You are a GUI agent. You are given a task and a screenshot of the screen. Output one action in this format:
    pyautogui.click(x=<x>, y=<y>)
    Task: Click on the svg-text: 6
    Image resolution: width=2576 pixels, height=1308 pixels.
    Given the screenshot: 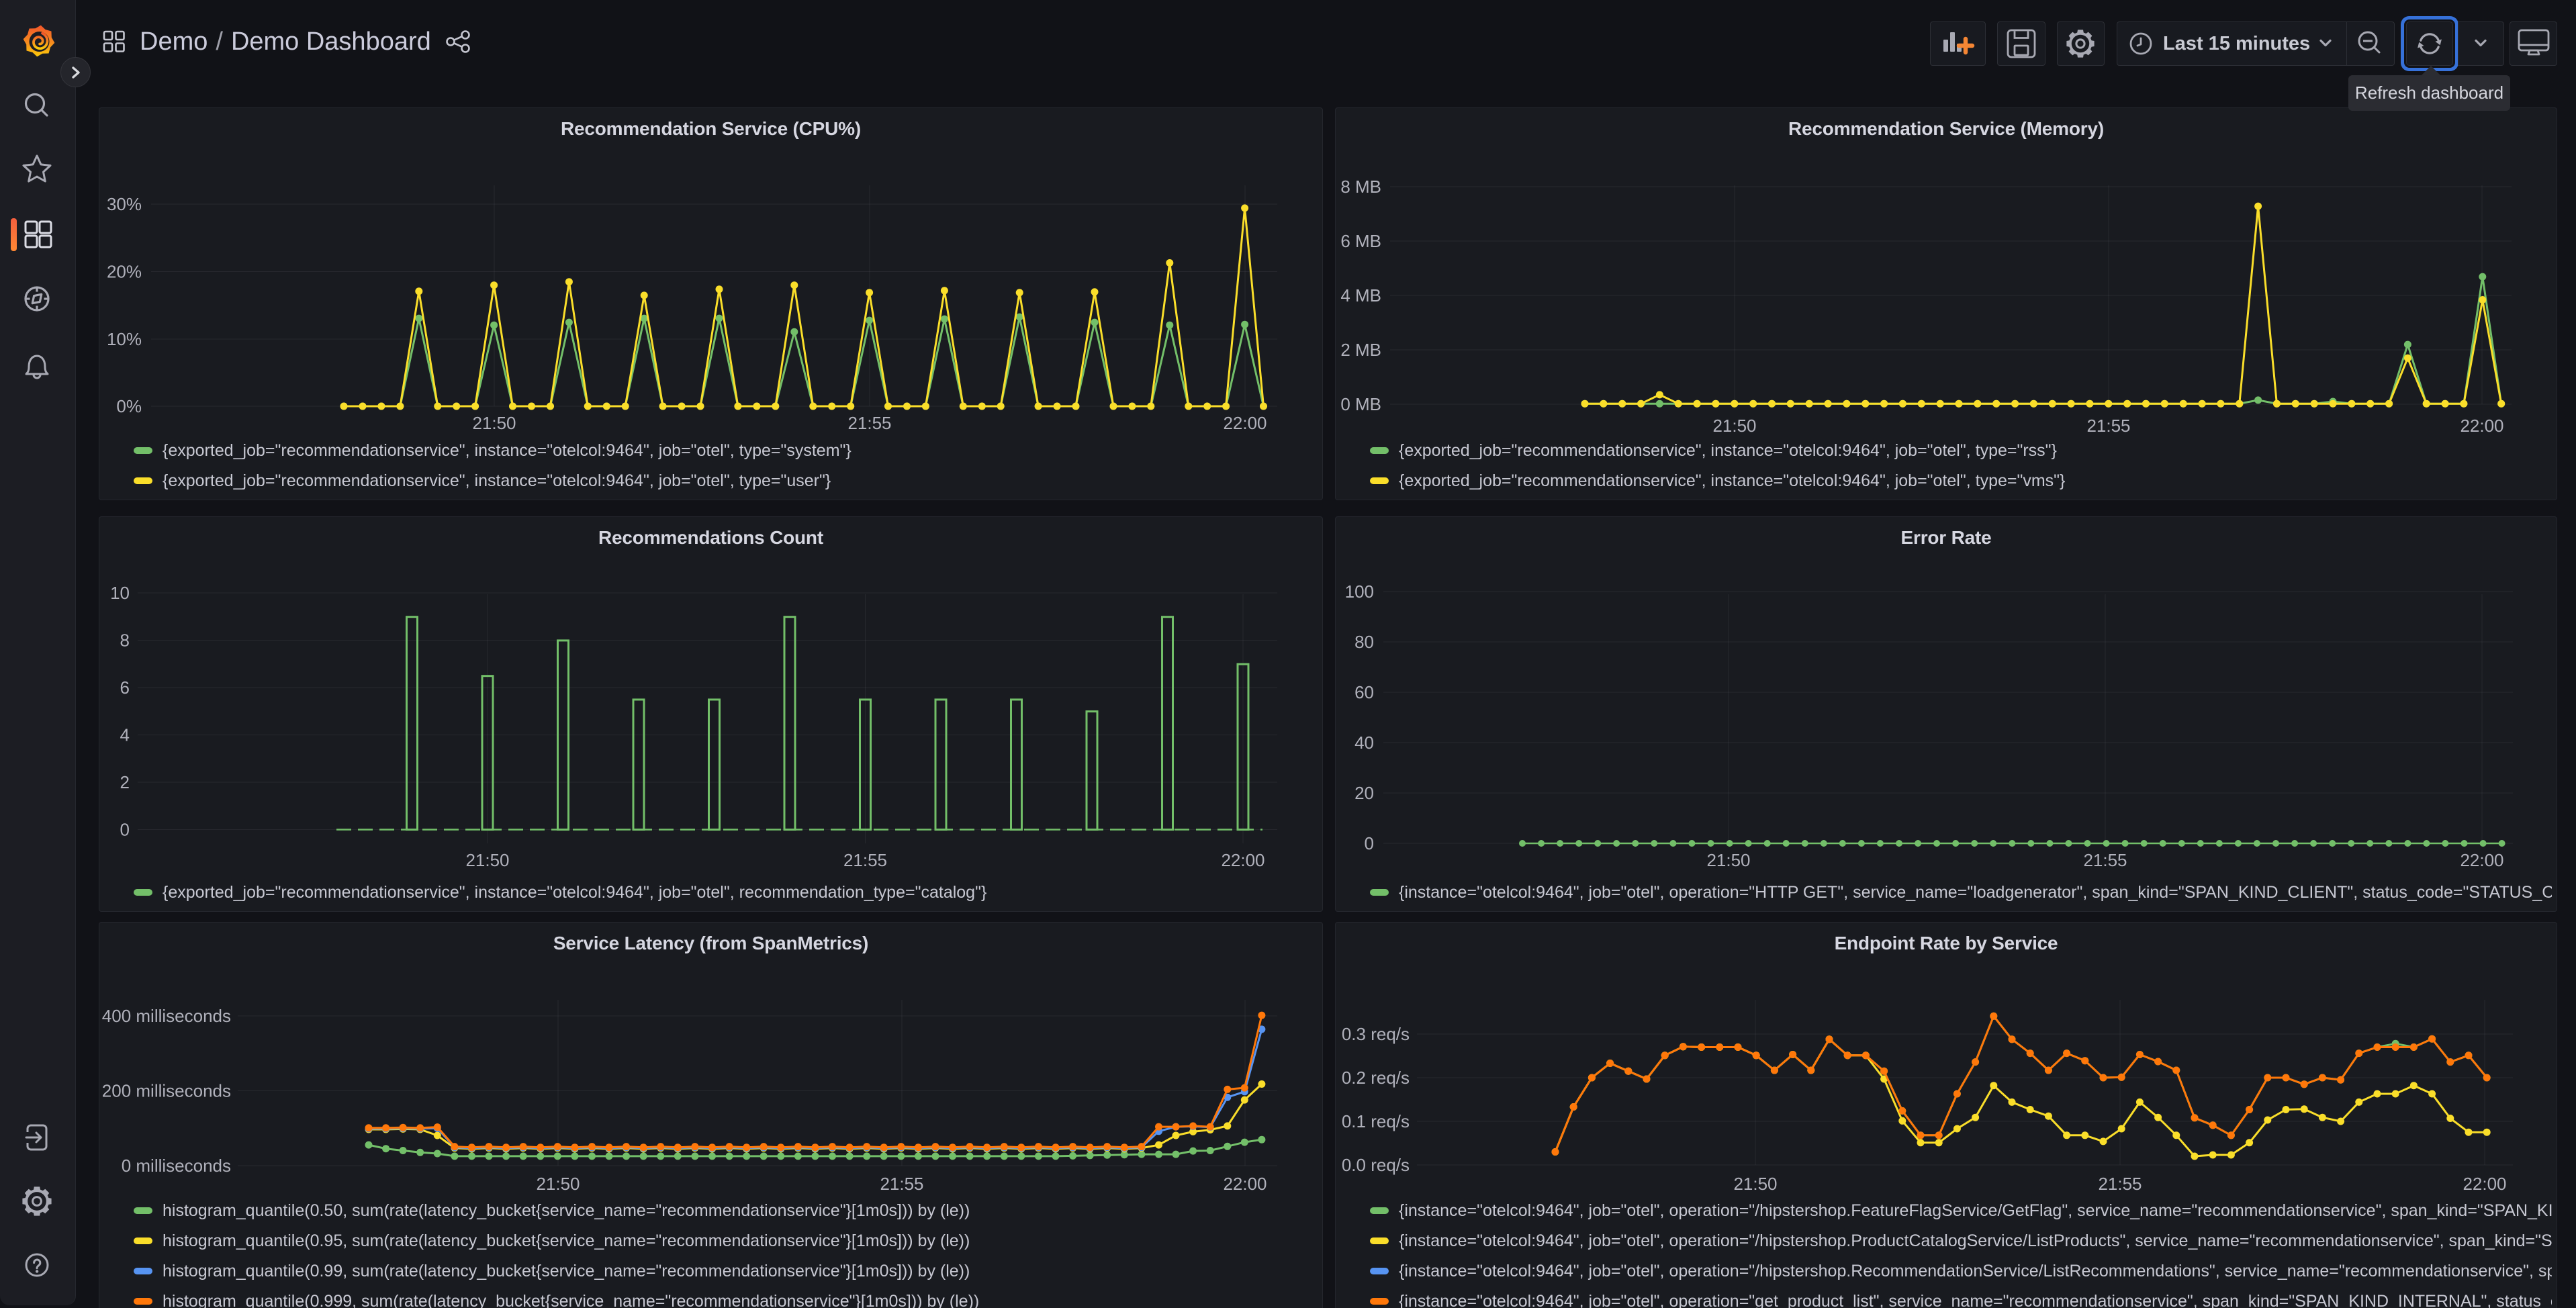 What is the action you would take?
    pyautogui.click(x=125, y=688)
    